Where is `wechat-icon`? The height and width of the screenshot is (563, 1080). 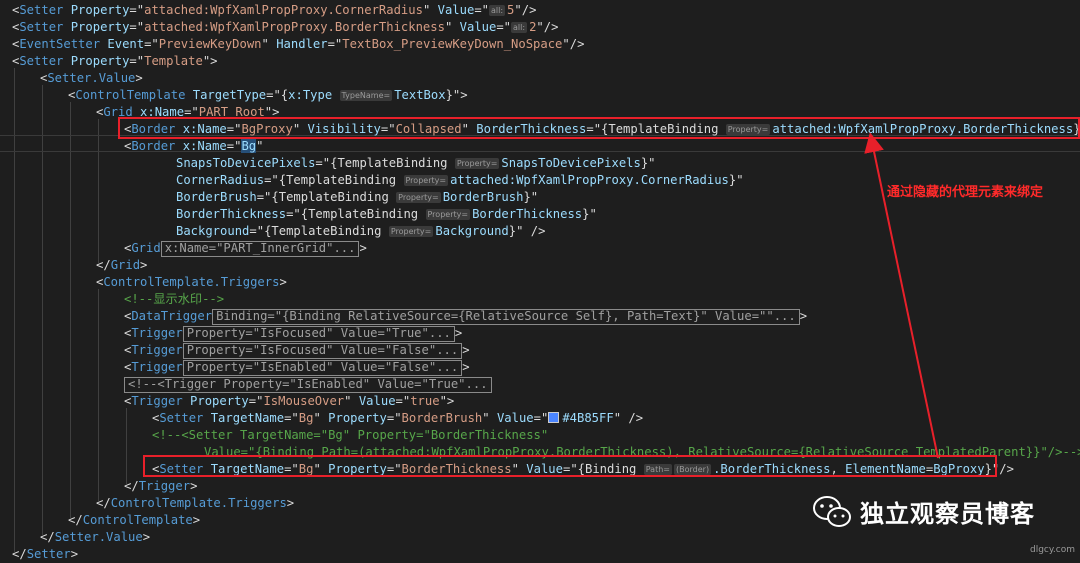
wechat-icon is located at coordinates (832, 511).